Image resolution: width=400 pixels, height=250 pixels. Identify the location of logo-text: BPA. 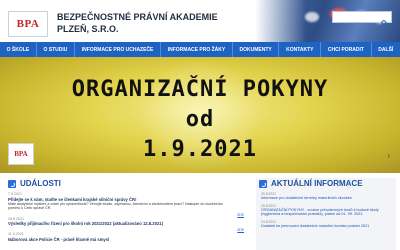
(28, 24).